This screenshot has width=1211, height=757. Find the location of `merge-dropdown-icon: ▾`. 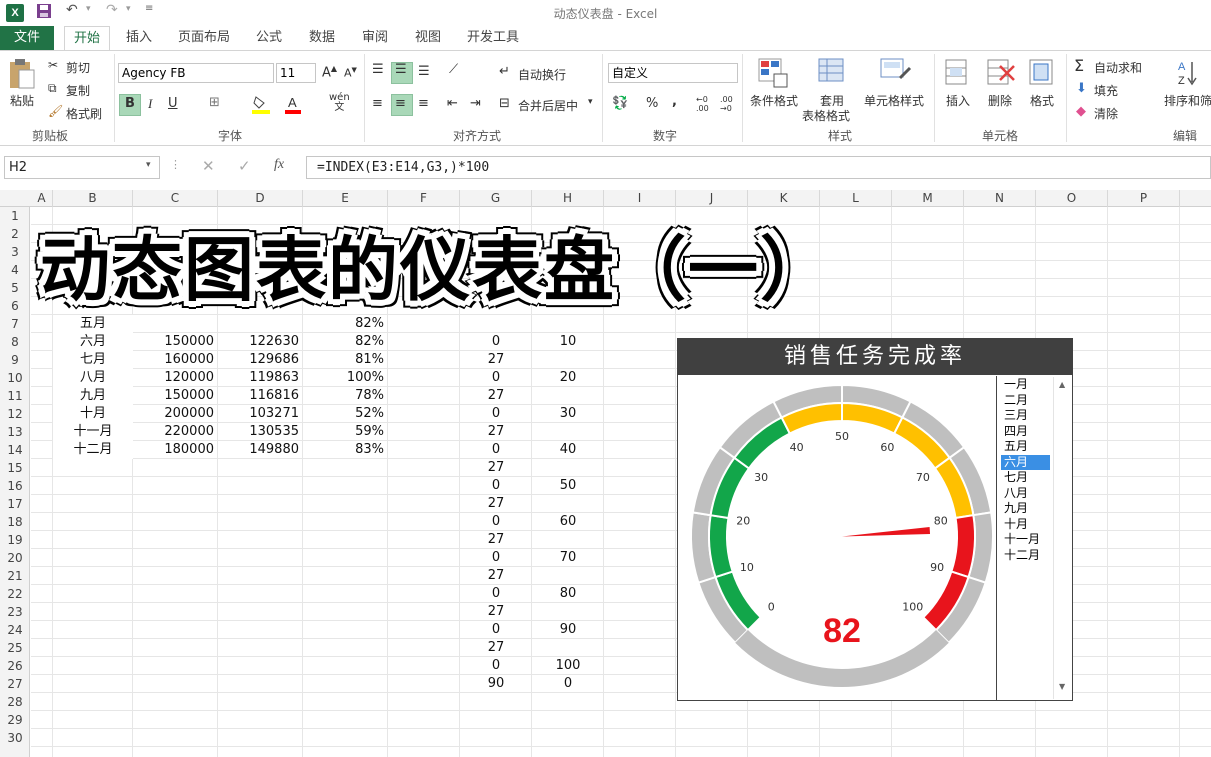

merge-dropdown-icon: ▾ is located at coordinates (590, 102).